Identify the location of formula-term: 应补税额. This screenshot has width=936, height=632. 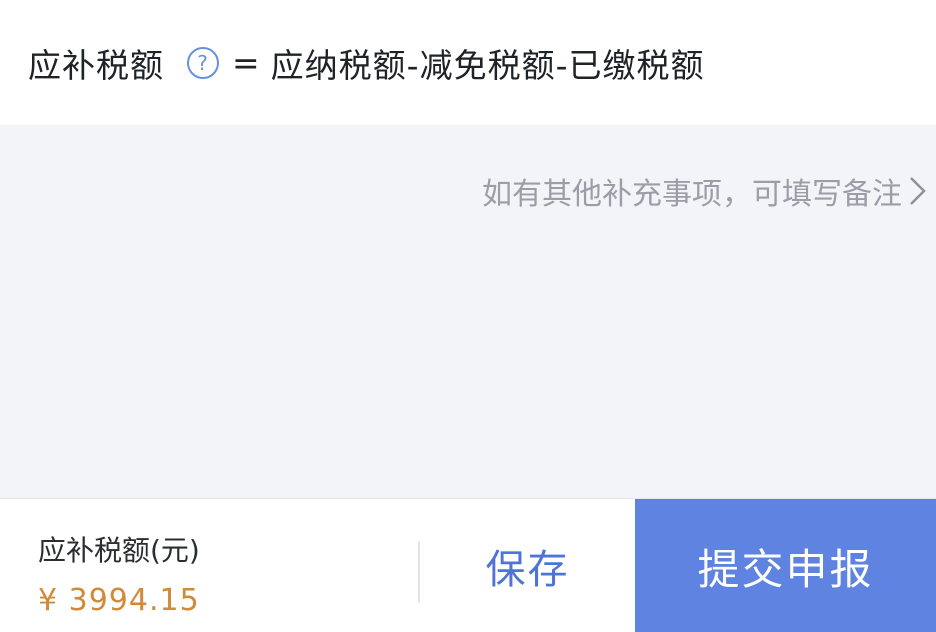
(96, 65).